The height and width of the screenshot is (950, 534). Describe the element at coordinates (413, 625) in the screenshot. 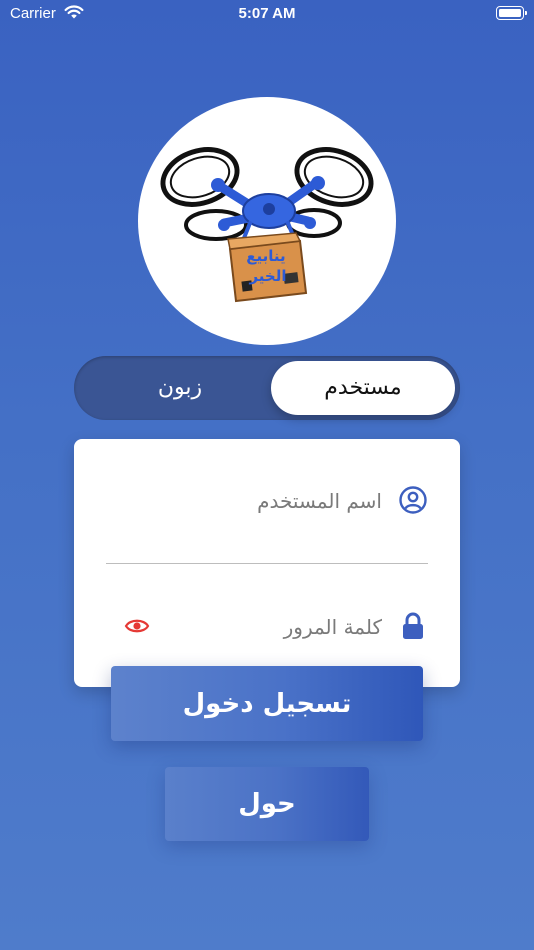

I see `lock-icon` at that location.